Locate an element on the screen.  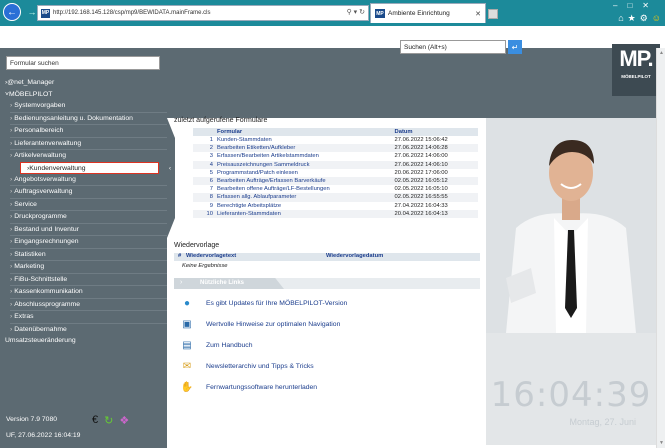
tree-node-druckprogramme: › Druckprogramme is located at coordinates (83, 217).